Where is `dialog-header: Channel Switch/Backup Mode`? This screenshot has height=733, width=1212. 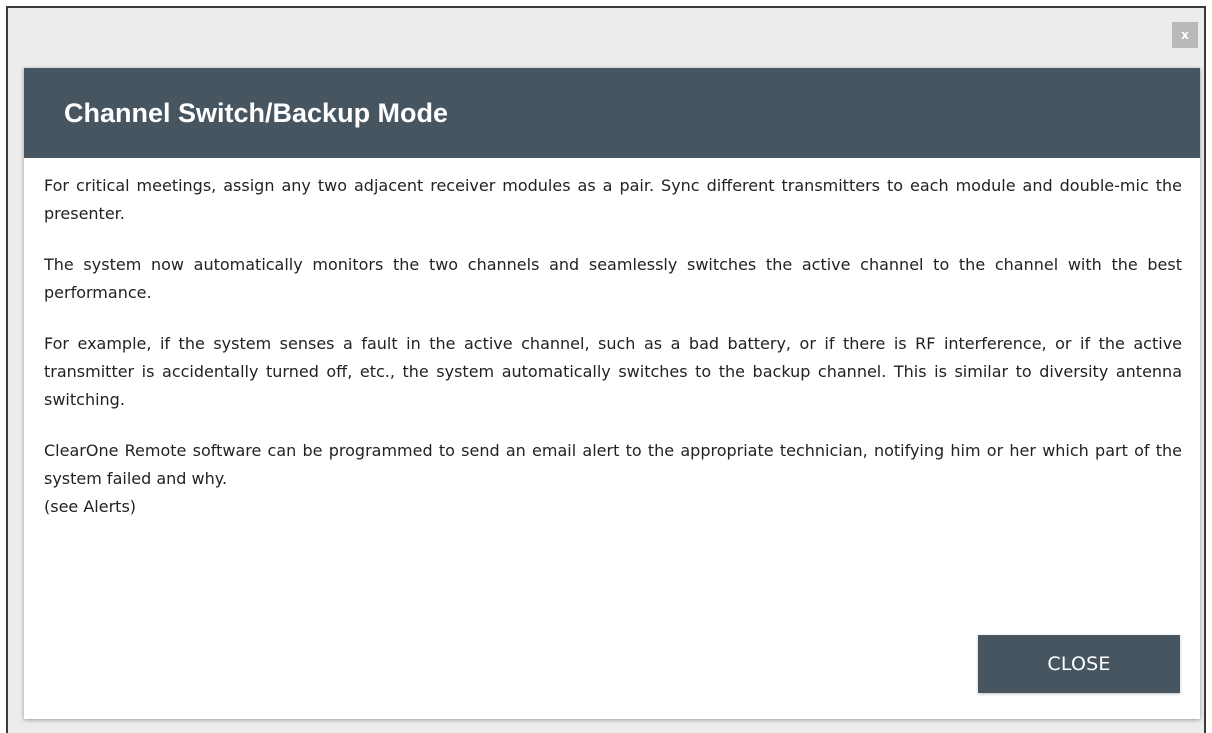
dialog-header: Channel Switch/Backup Mode is located at coordinates (612, 113).